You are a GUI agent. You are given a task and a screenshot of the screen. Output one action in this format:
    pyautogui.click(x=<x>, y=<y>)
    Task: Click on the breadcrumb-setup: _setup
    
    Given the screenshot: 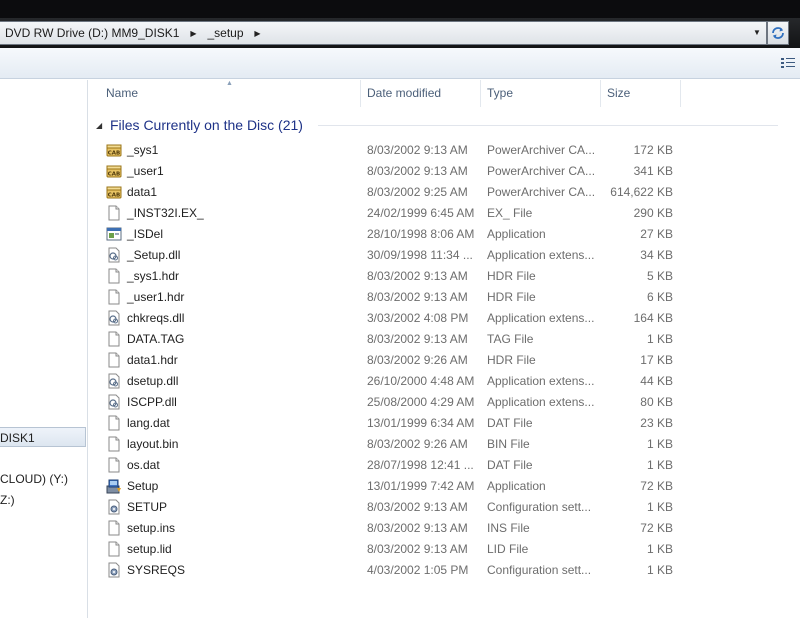 What is the action you would take?
    pyautogui.click(x=225, y=33)
    